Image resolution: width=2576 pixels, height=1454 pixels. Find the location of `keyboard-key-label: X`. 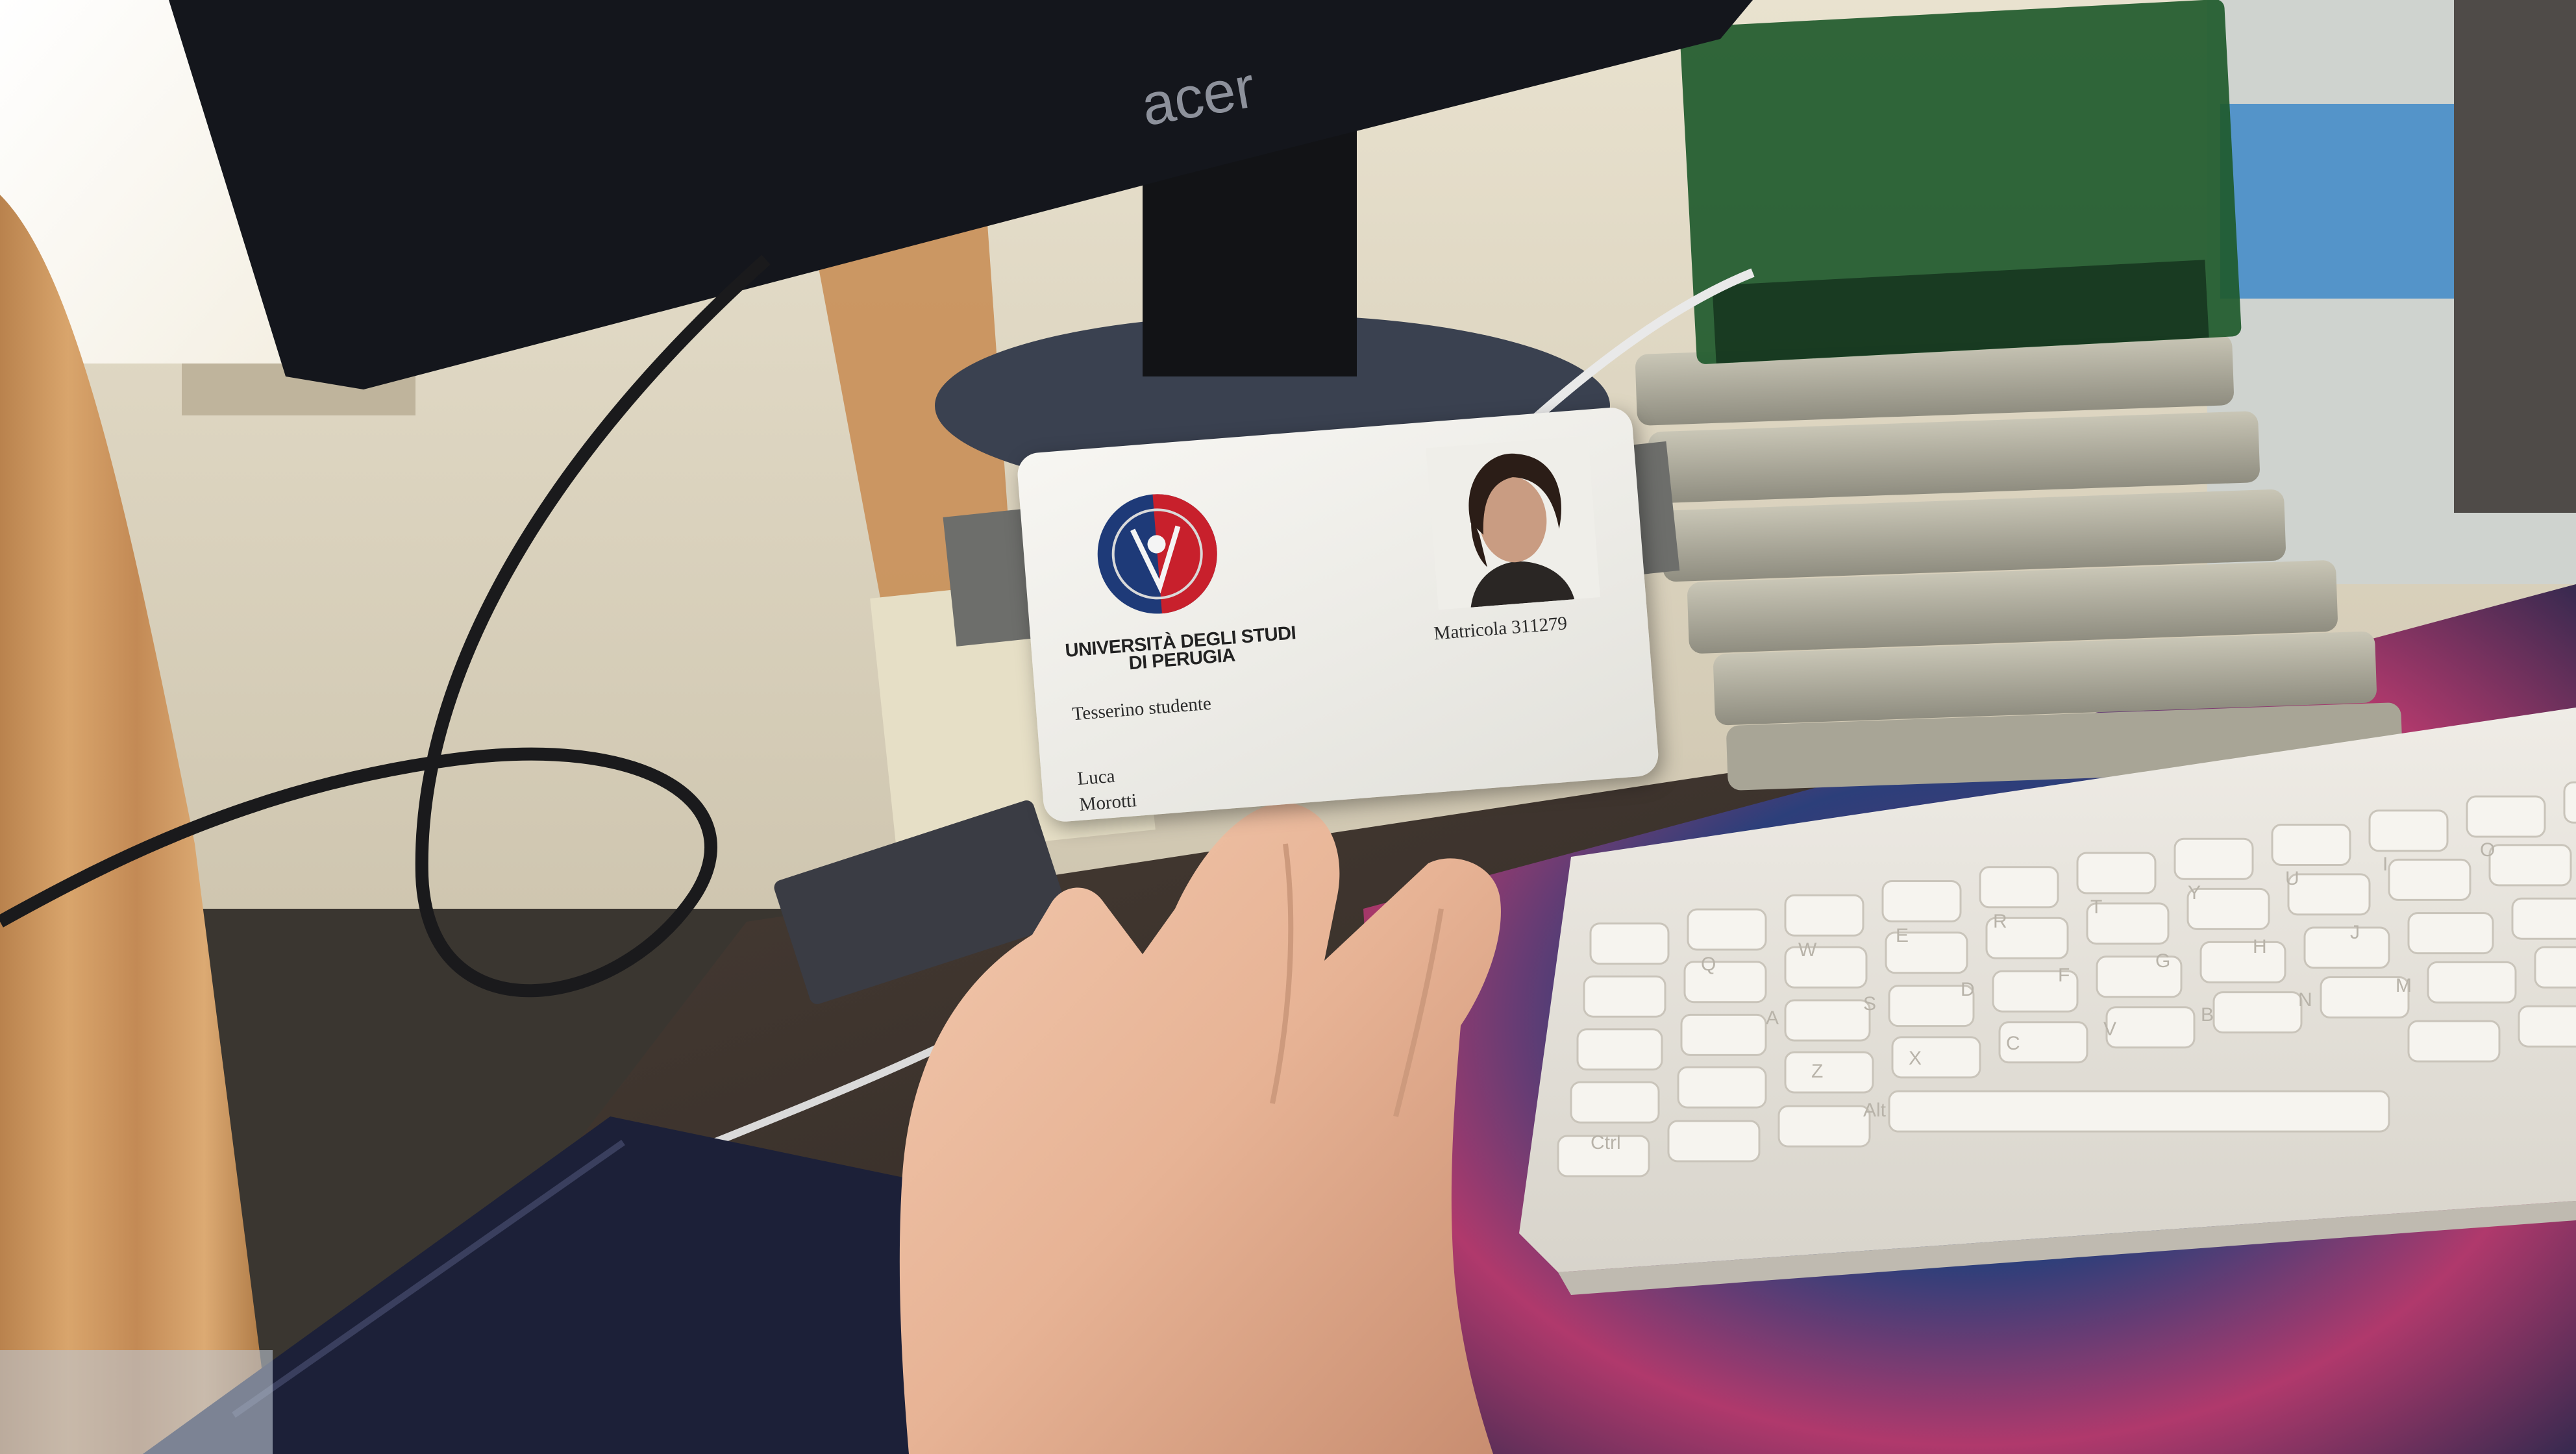

keyboard-key-label: X is located at coordinates (1915, 1058).